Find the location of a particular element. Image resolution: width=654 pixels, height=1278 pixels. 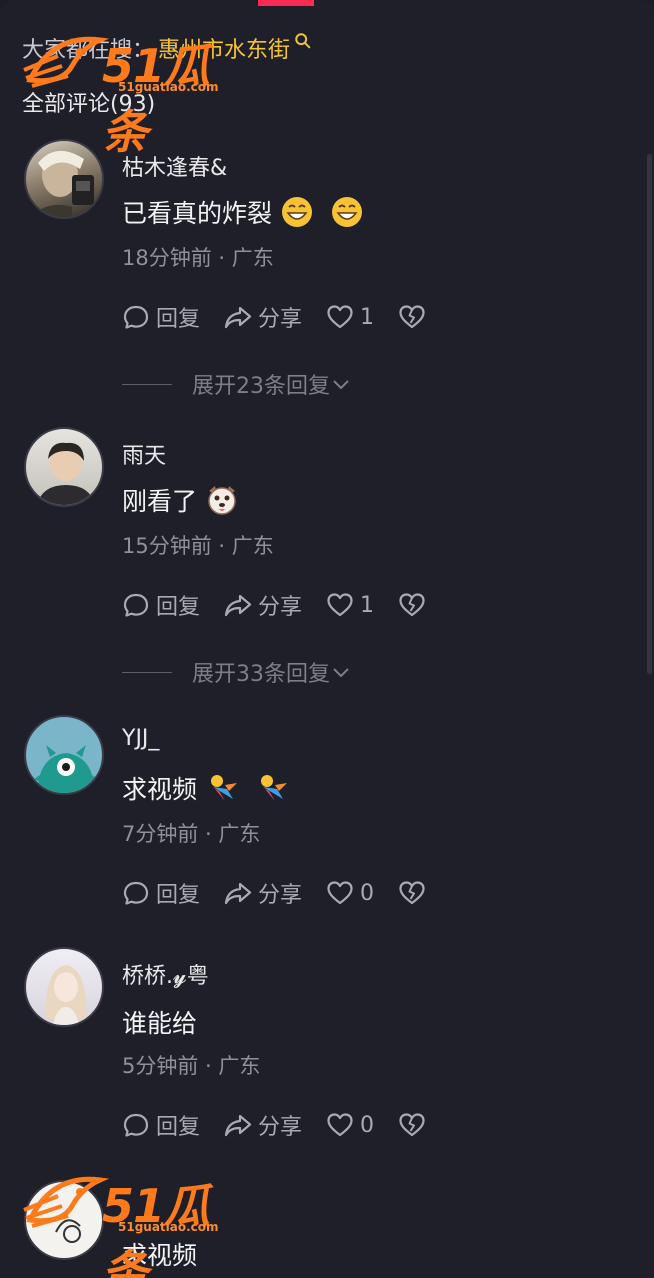

comment-text: 求视频 is located at coordinates (160, 789).